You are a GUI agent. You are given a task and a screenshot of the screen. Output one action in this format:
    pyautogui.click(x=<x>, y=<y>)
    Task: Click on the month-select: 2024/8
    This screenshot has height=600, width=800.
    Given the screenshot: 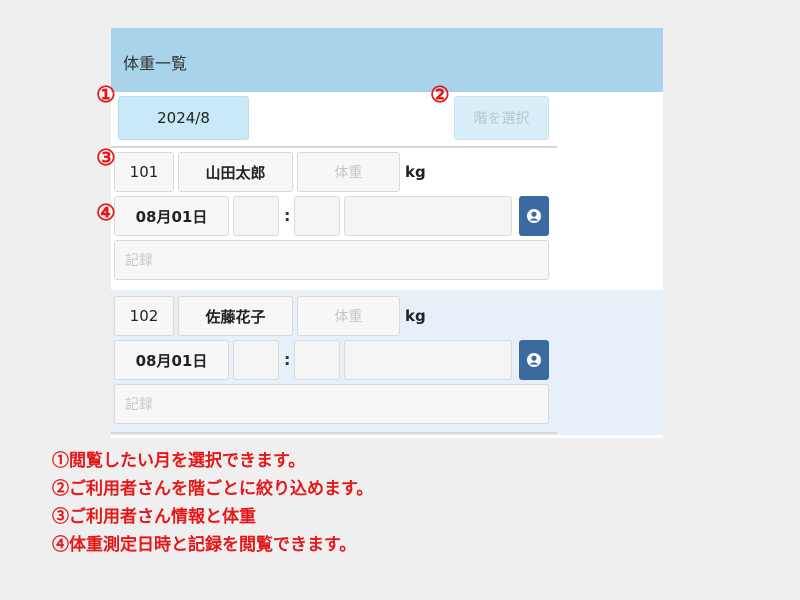 What is the action you would take?
    pyautogui.click(x=183, y=118)
    